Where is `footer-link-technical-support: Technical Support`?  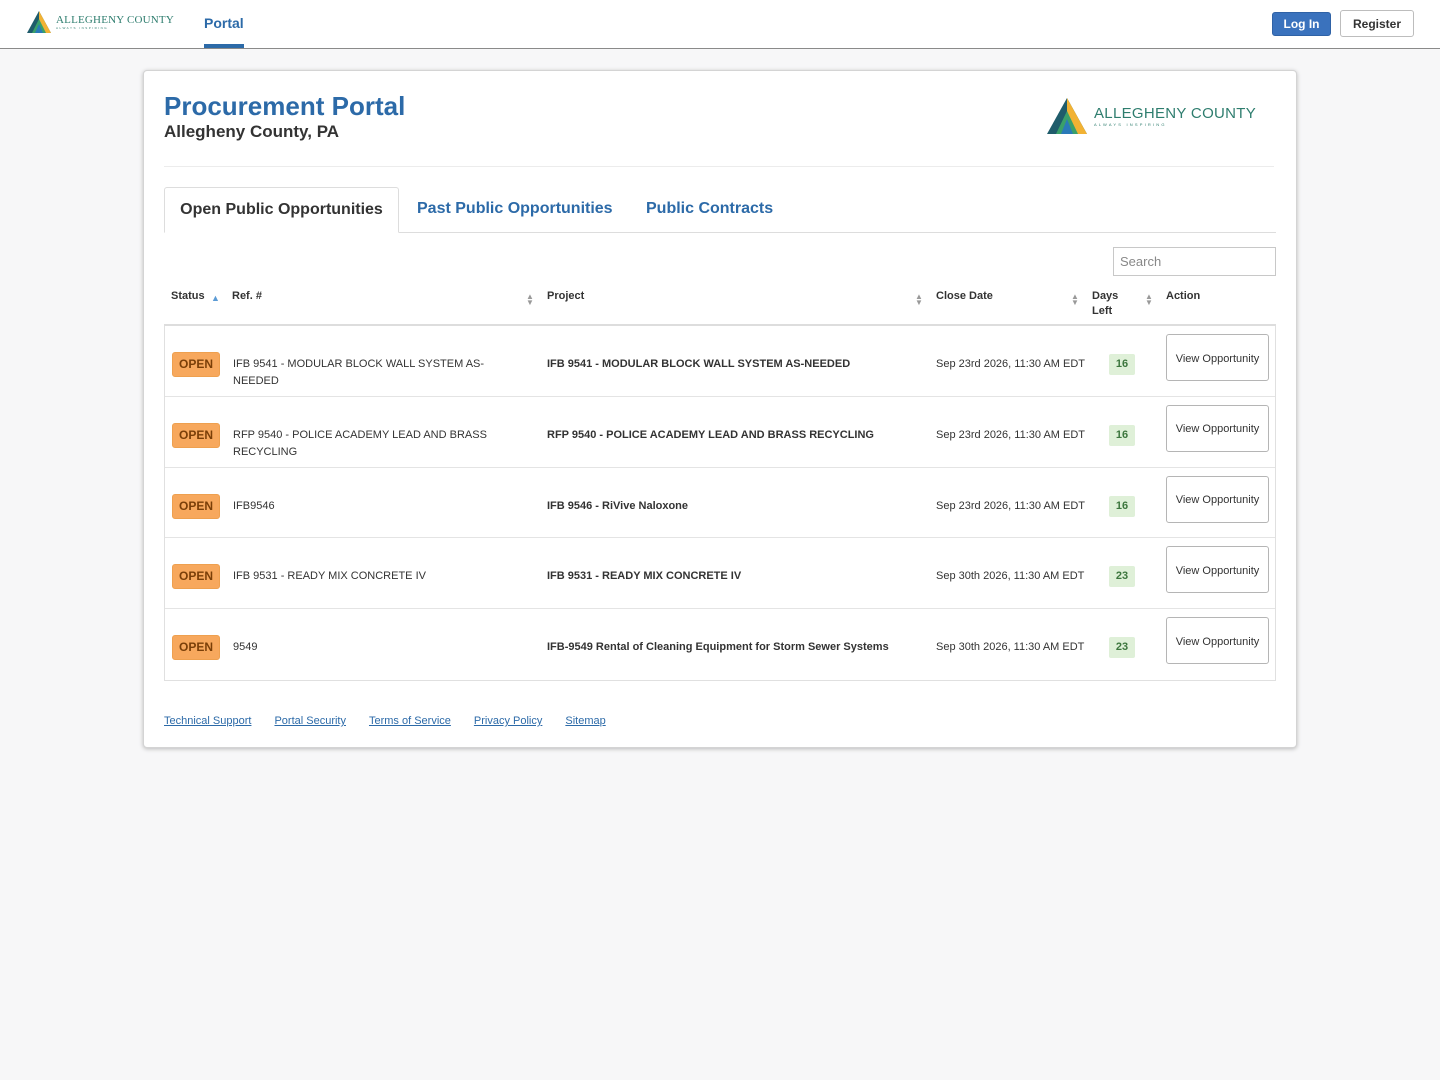
footer-link-technical-support: Technical Support is located at coordinates (207, 721).